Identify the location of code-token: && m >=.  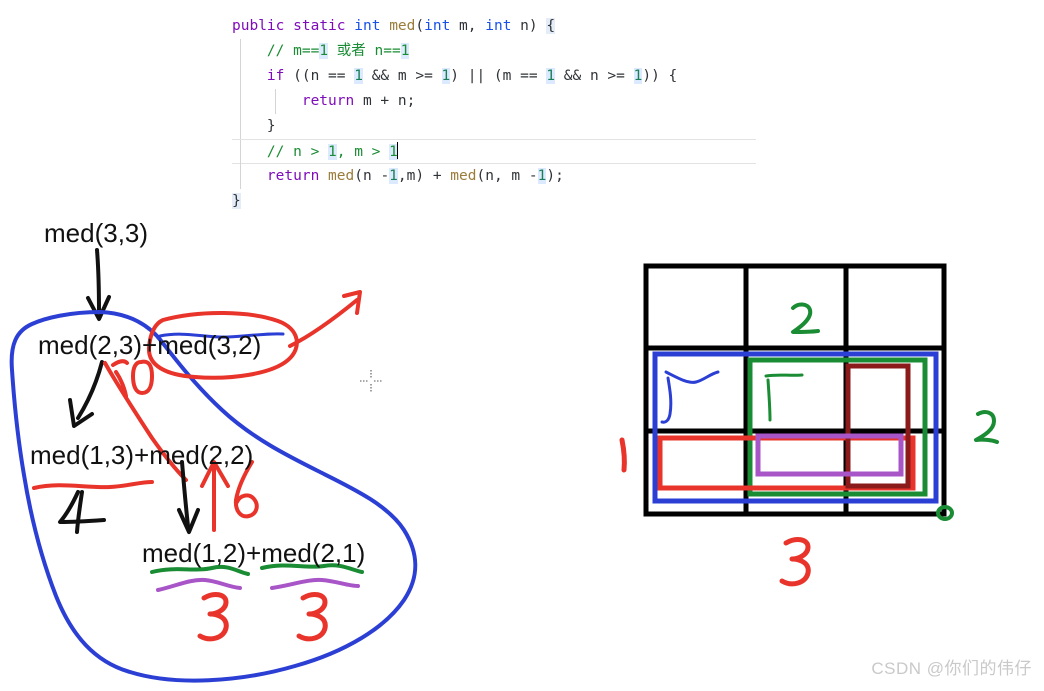
(402, 76).